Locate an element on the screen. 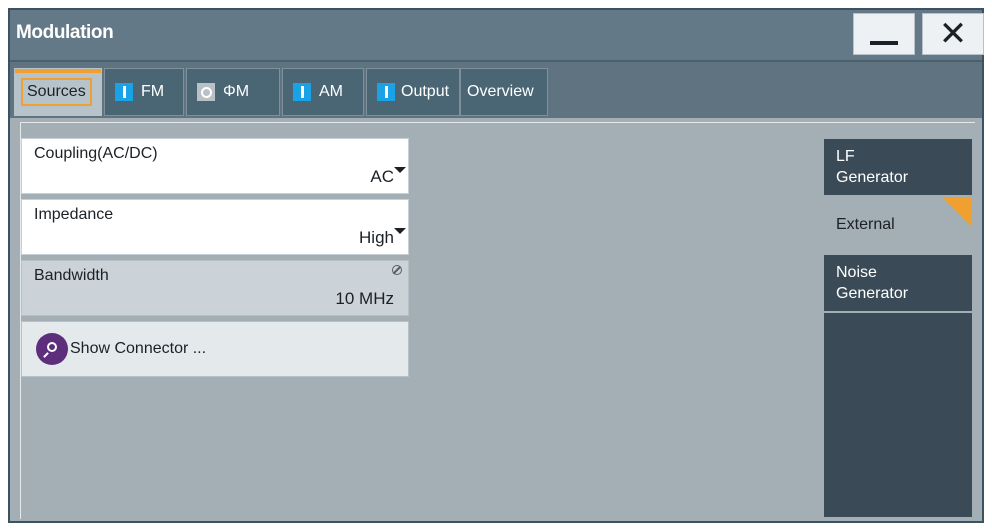 The height and width of the screenshot is (529, 992). title-bar: Modulation ✕ is located at coordinates (497, 36).